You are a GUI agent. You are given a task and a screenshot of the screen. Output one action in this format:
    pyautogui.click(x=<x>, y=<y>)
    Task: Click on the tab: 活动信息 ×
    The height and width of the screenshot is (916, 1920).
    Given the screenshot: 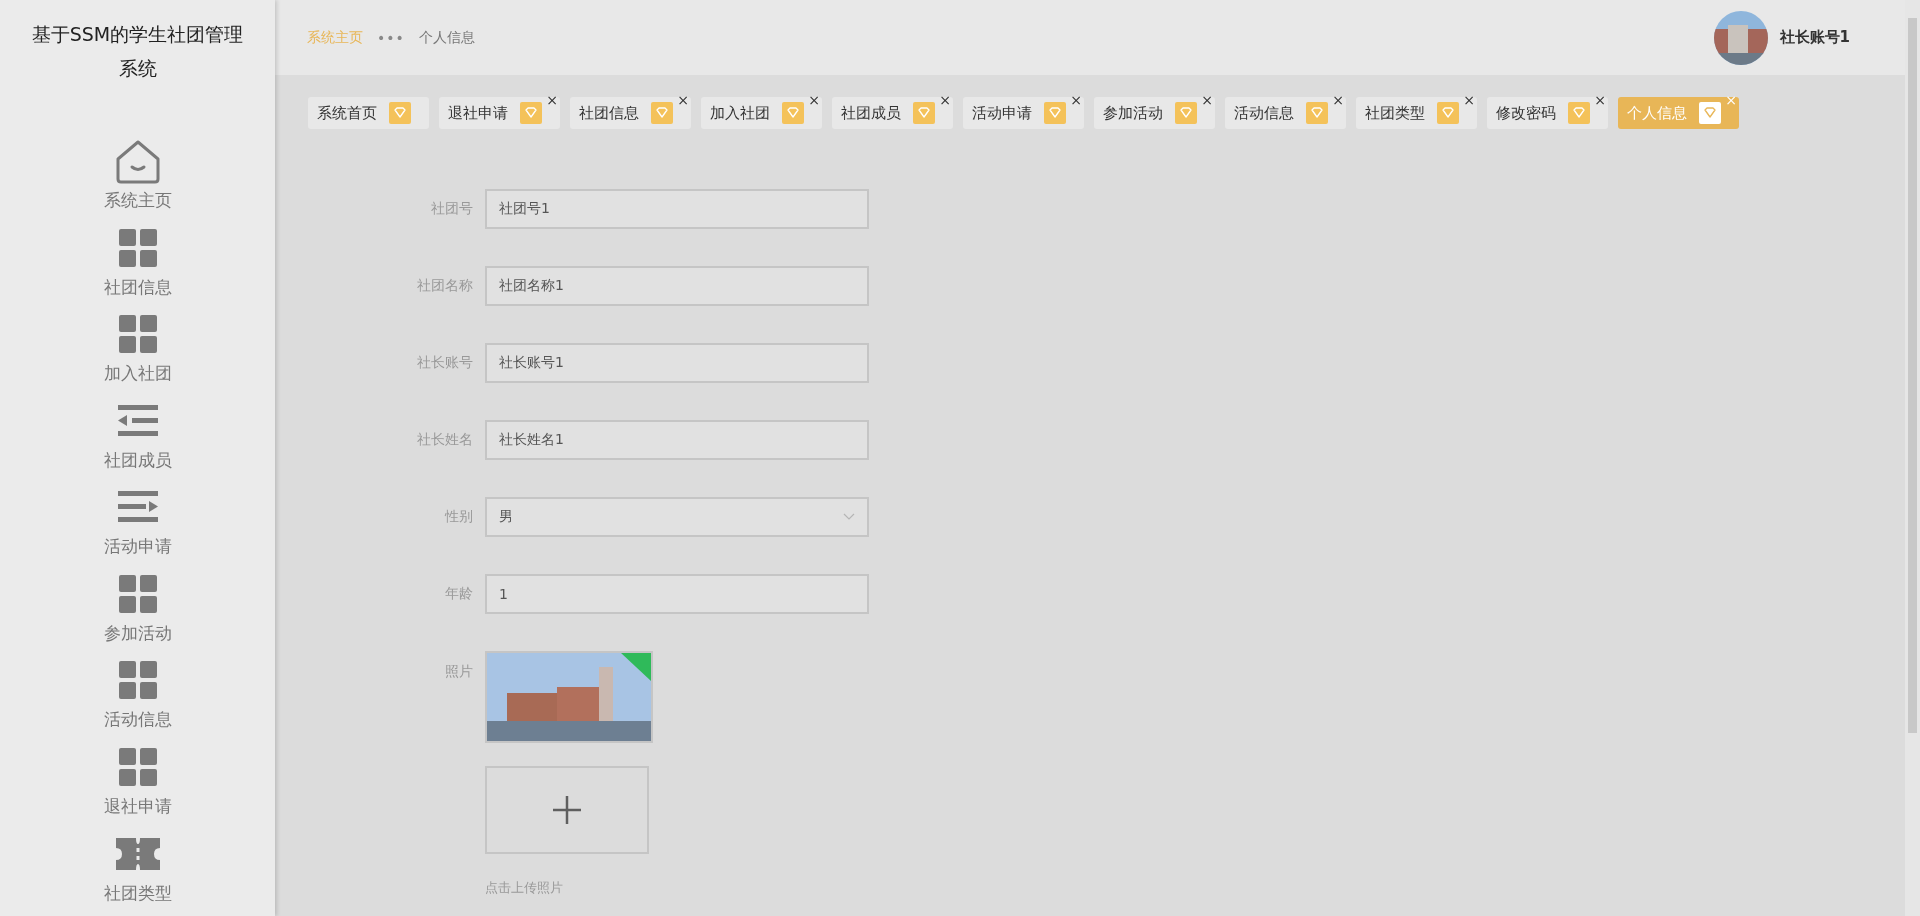 What is the action you would take?
    pyautogui.click(x=1285, y=113)
    